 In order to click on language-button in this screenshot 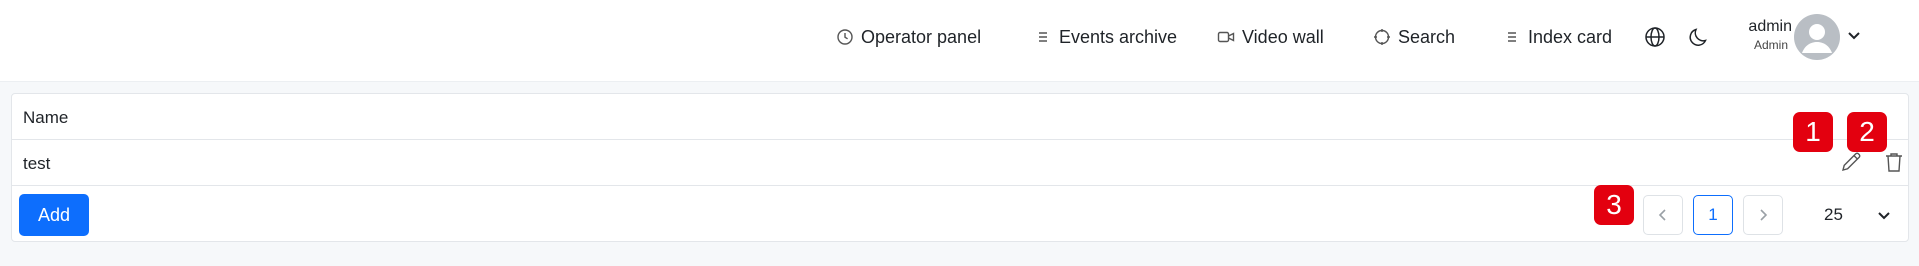, I will do `click(1655, 37)`.